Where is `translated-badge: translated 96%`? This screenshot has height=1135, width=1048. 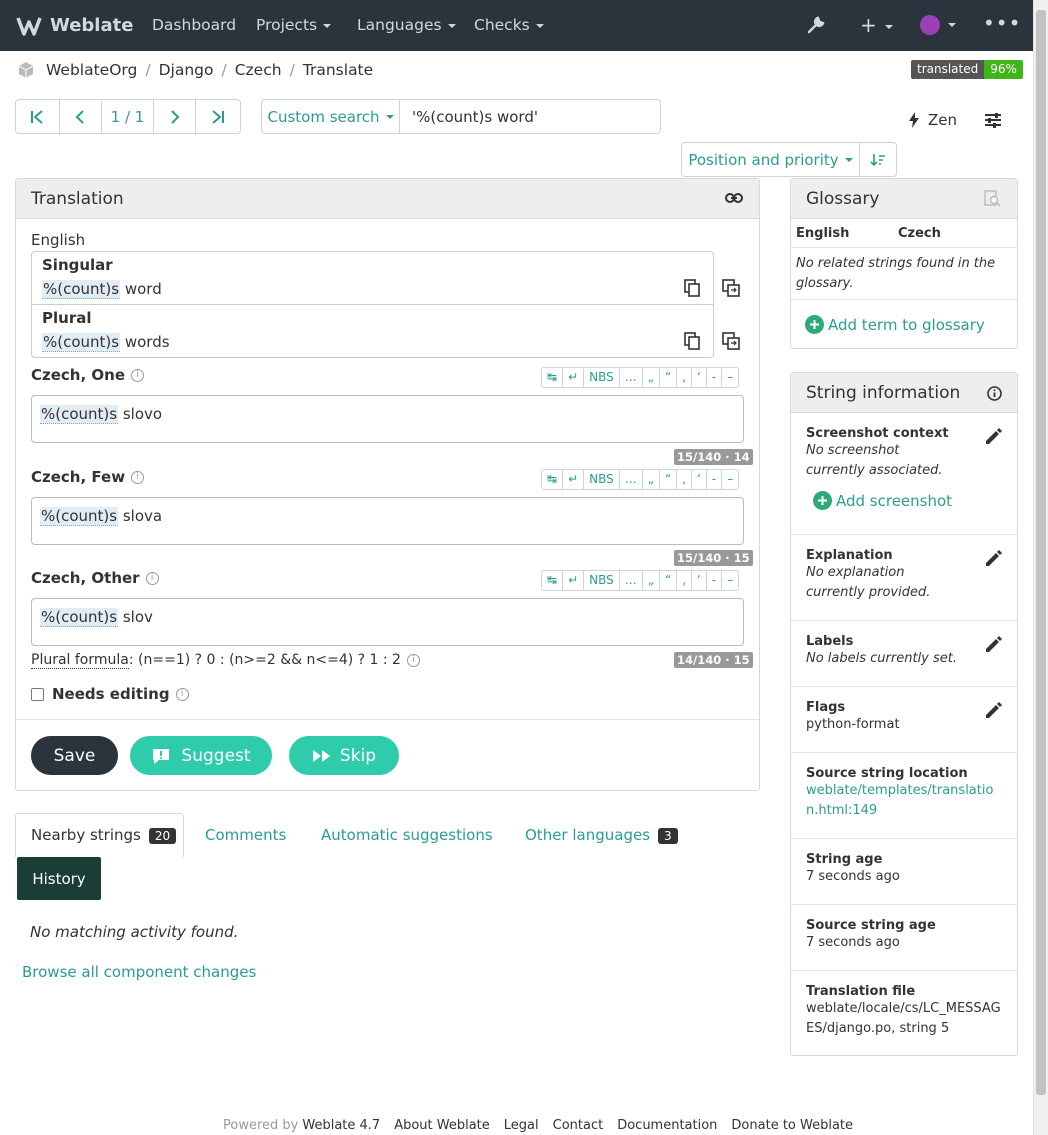
translated-badge: translated 96% is located at coordinates (967, 69).